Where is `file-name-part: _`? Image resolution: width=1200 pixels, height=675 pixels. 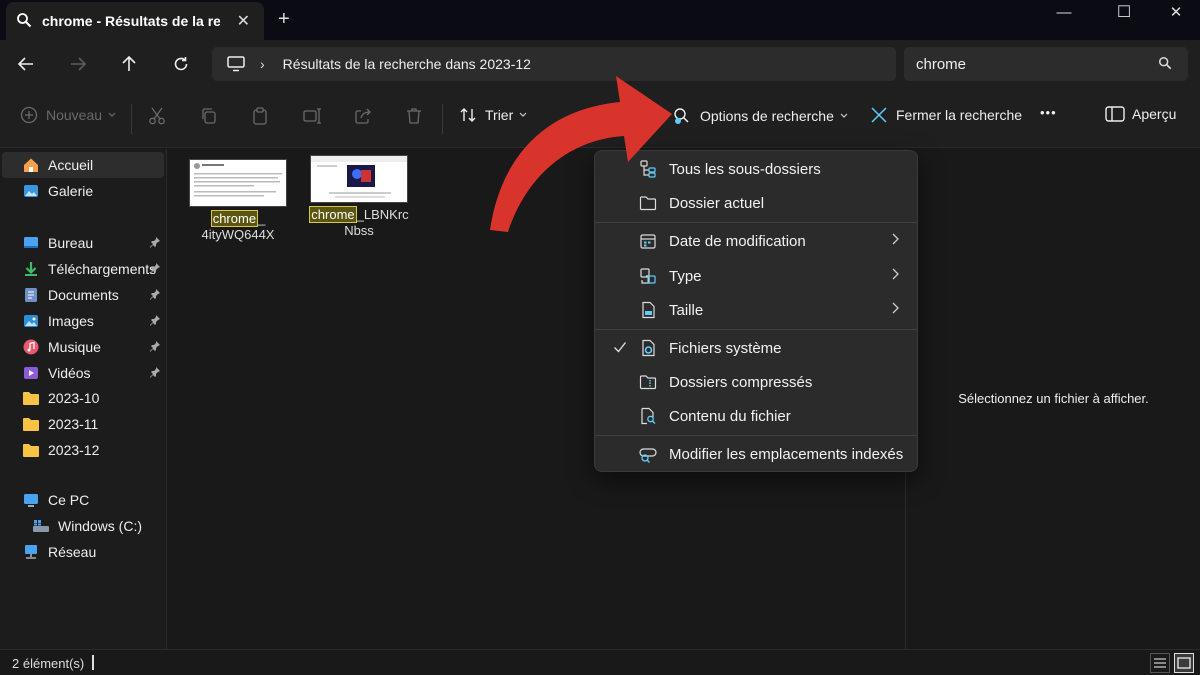
file-name-part: _ is located at coordinates (262, 218).